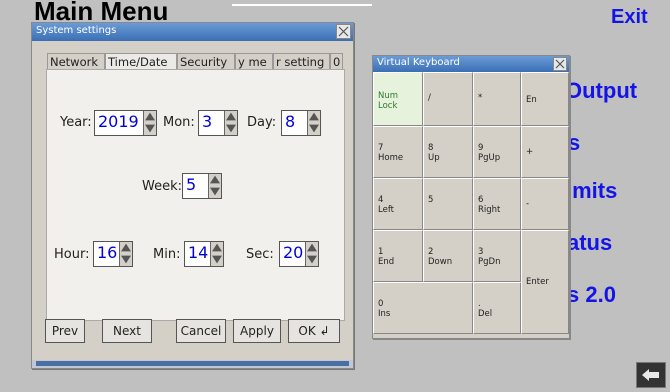 The width and height of the screenshot is (670, 392). I want to click on menu-item-output: Output, so click(601, 91).